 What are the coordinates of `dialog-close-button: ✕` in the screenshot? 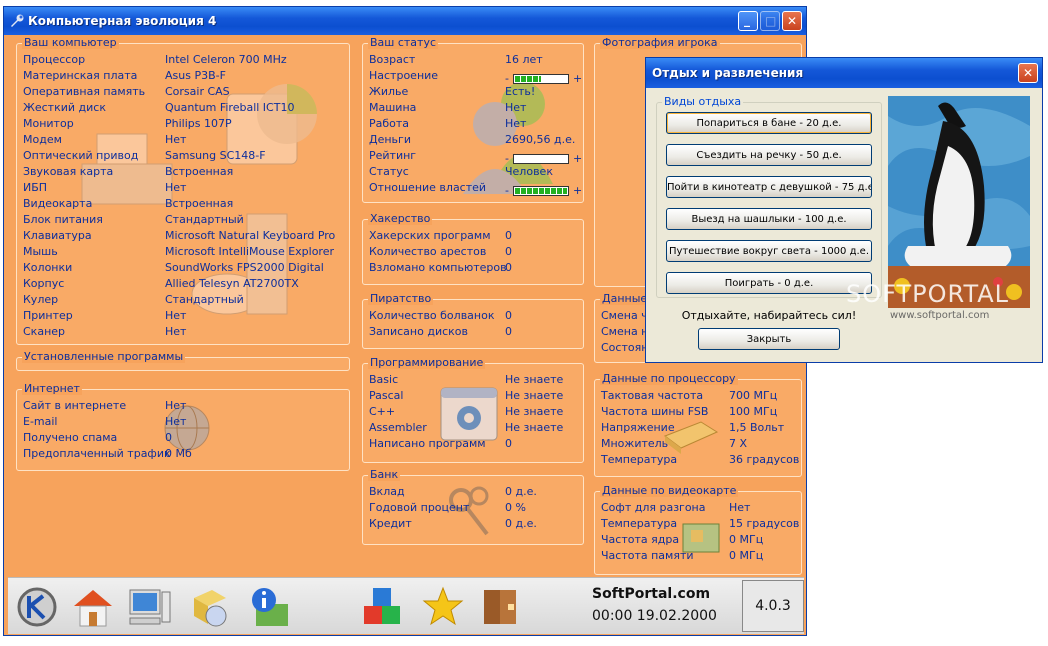 It's located at (1028, 73).